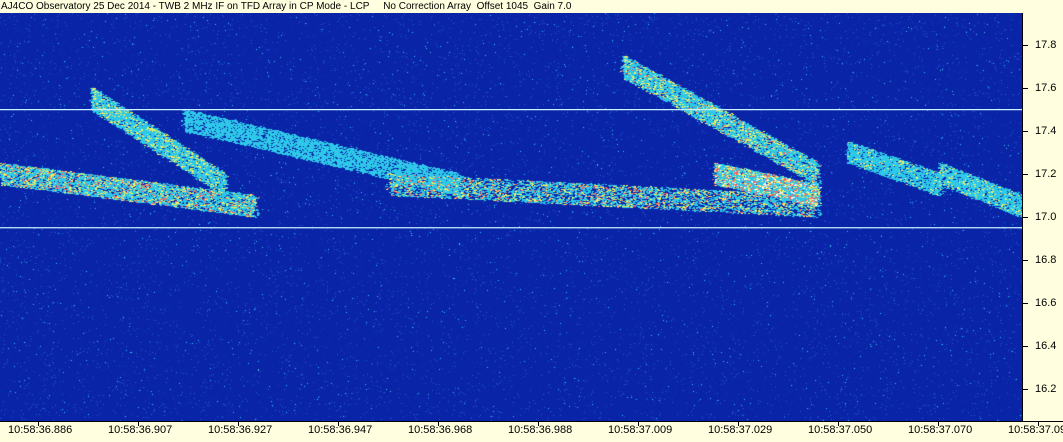  What do you see at coordinates (1046, 259) in the screenshot?
I see `y-tick-label: 16.8` at bounding box center [1046, 259].